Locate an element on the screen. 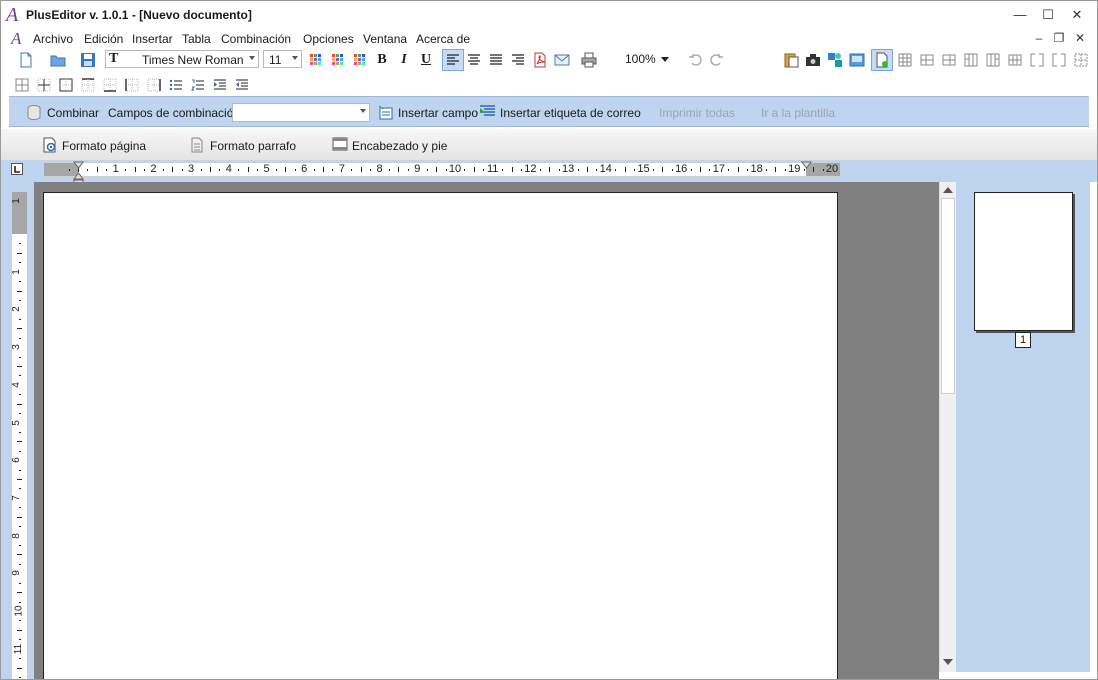 This screenshot has width=1098, height=680. close-button: ✕ is located at coordinates (1077, 15).